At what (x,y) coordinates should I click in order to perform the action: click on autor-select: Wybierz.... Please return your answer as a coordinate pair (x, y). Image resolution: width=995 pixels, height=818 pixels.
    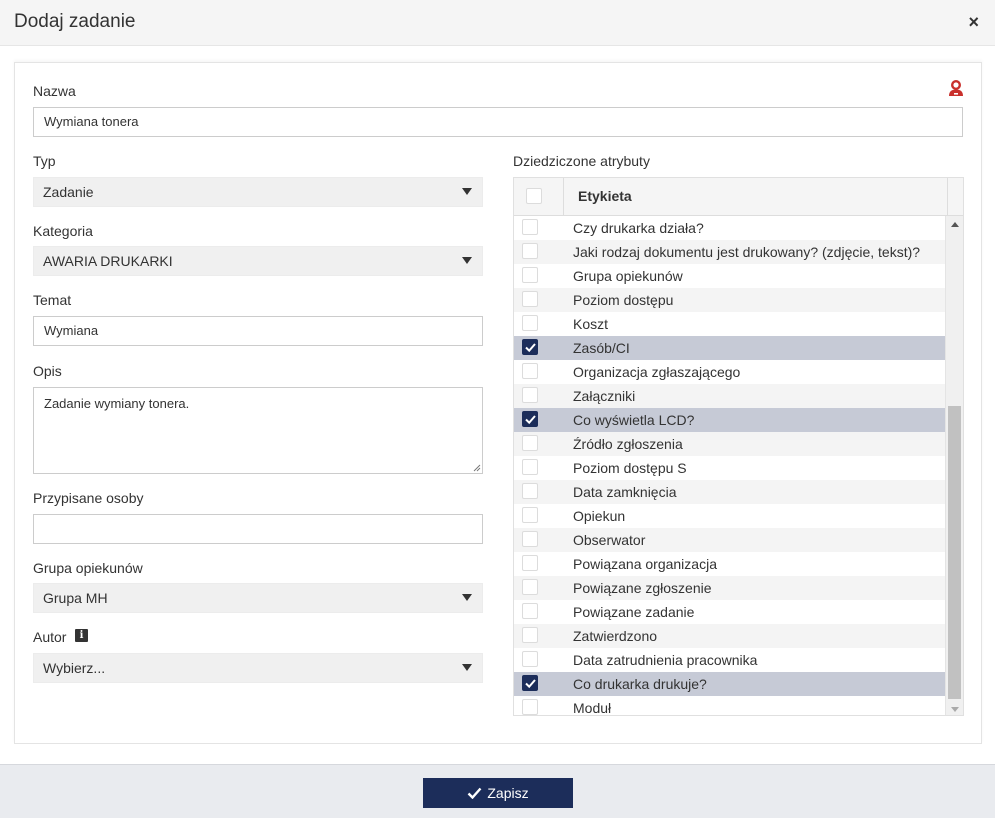
    Looking at the image, I should click on (258, 668).